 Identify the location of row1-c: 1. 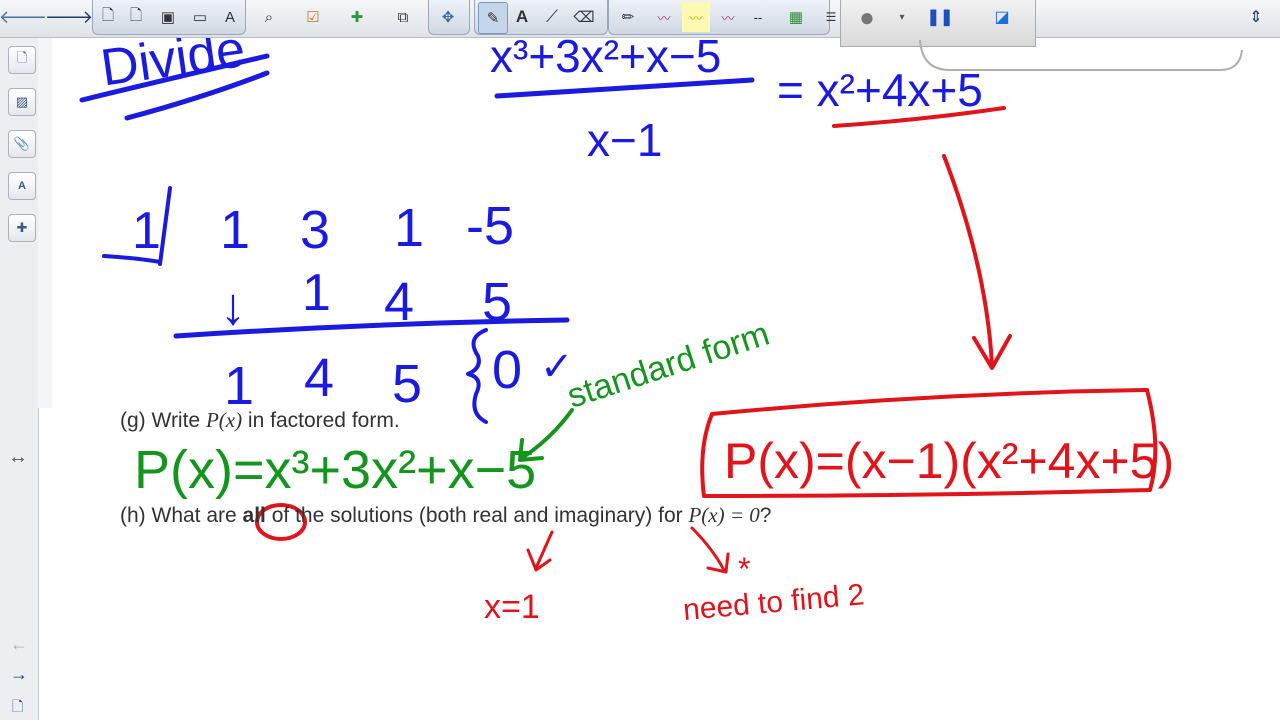
(409, 228).